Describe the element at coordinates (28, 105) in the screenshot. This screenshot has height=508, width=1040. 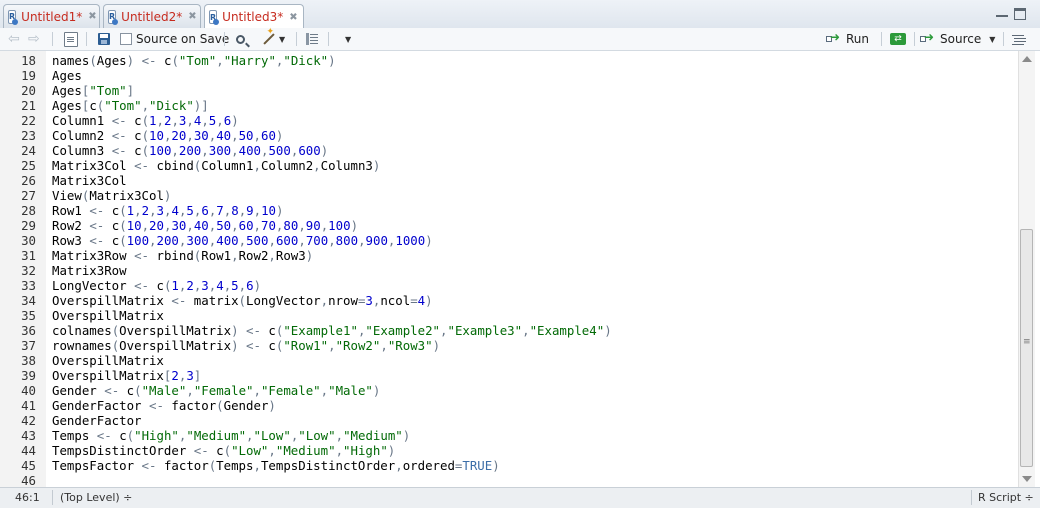
I see `line-number: 21` at that location.